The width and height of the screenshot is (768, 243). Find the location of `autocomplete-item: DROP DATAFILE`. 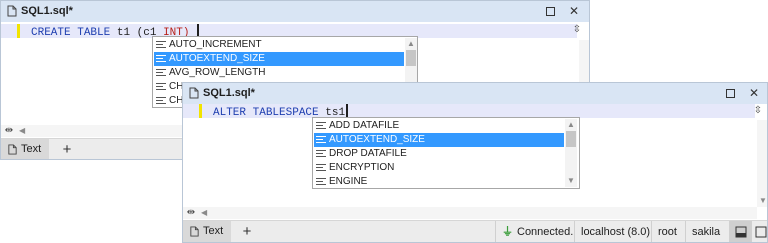

autocomplete-item: DROP DATAFILE is located at coordinates (439, 154).